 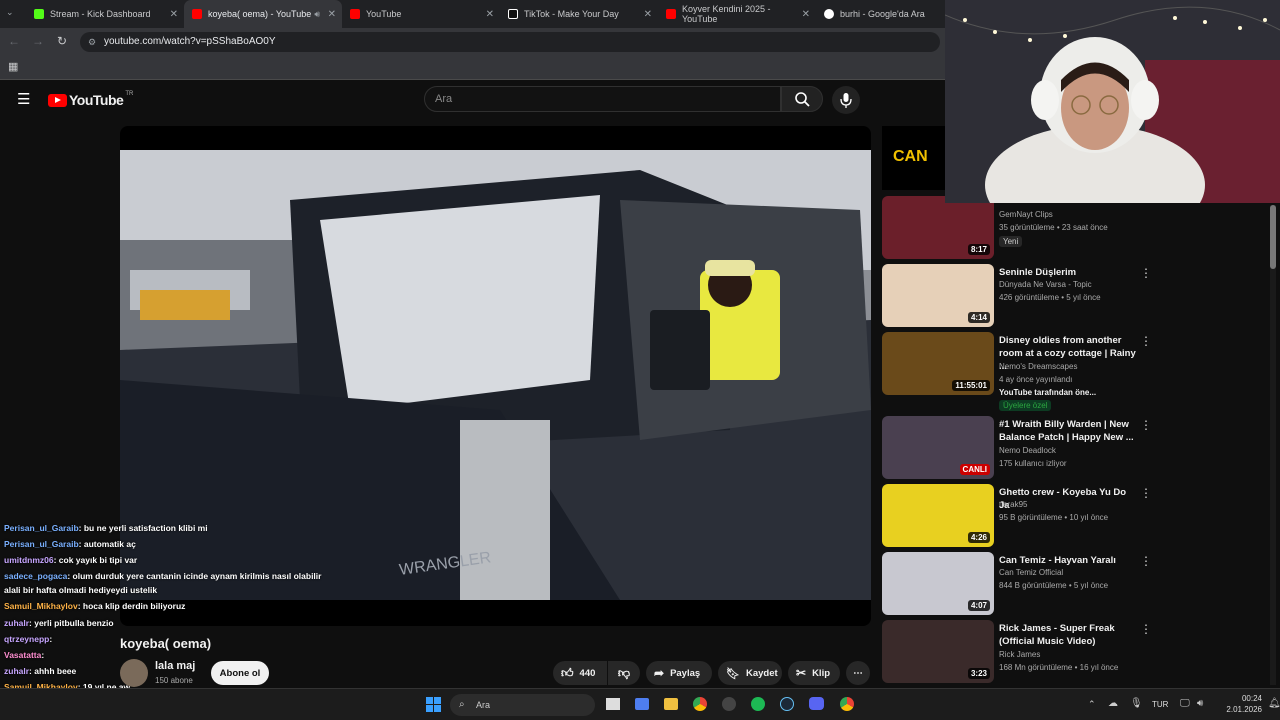 What do you see at coordinates (1069, 560) in the screenshot?
I see `video-title: Can Temiz - Hayvan Yaralı` at bounding box center [1069, 560].